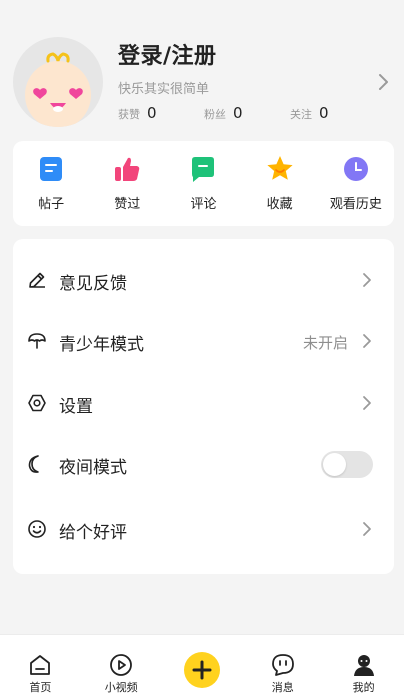 The image size is (404, 699). Describe the element at coordinates (203, 204) in the screenshot. I see `quick-action-label: 评论` at that location.